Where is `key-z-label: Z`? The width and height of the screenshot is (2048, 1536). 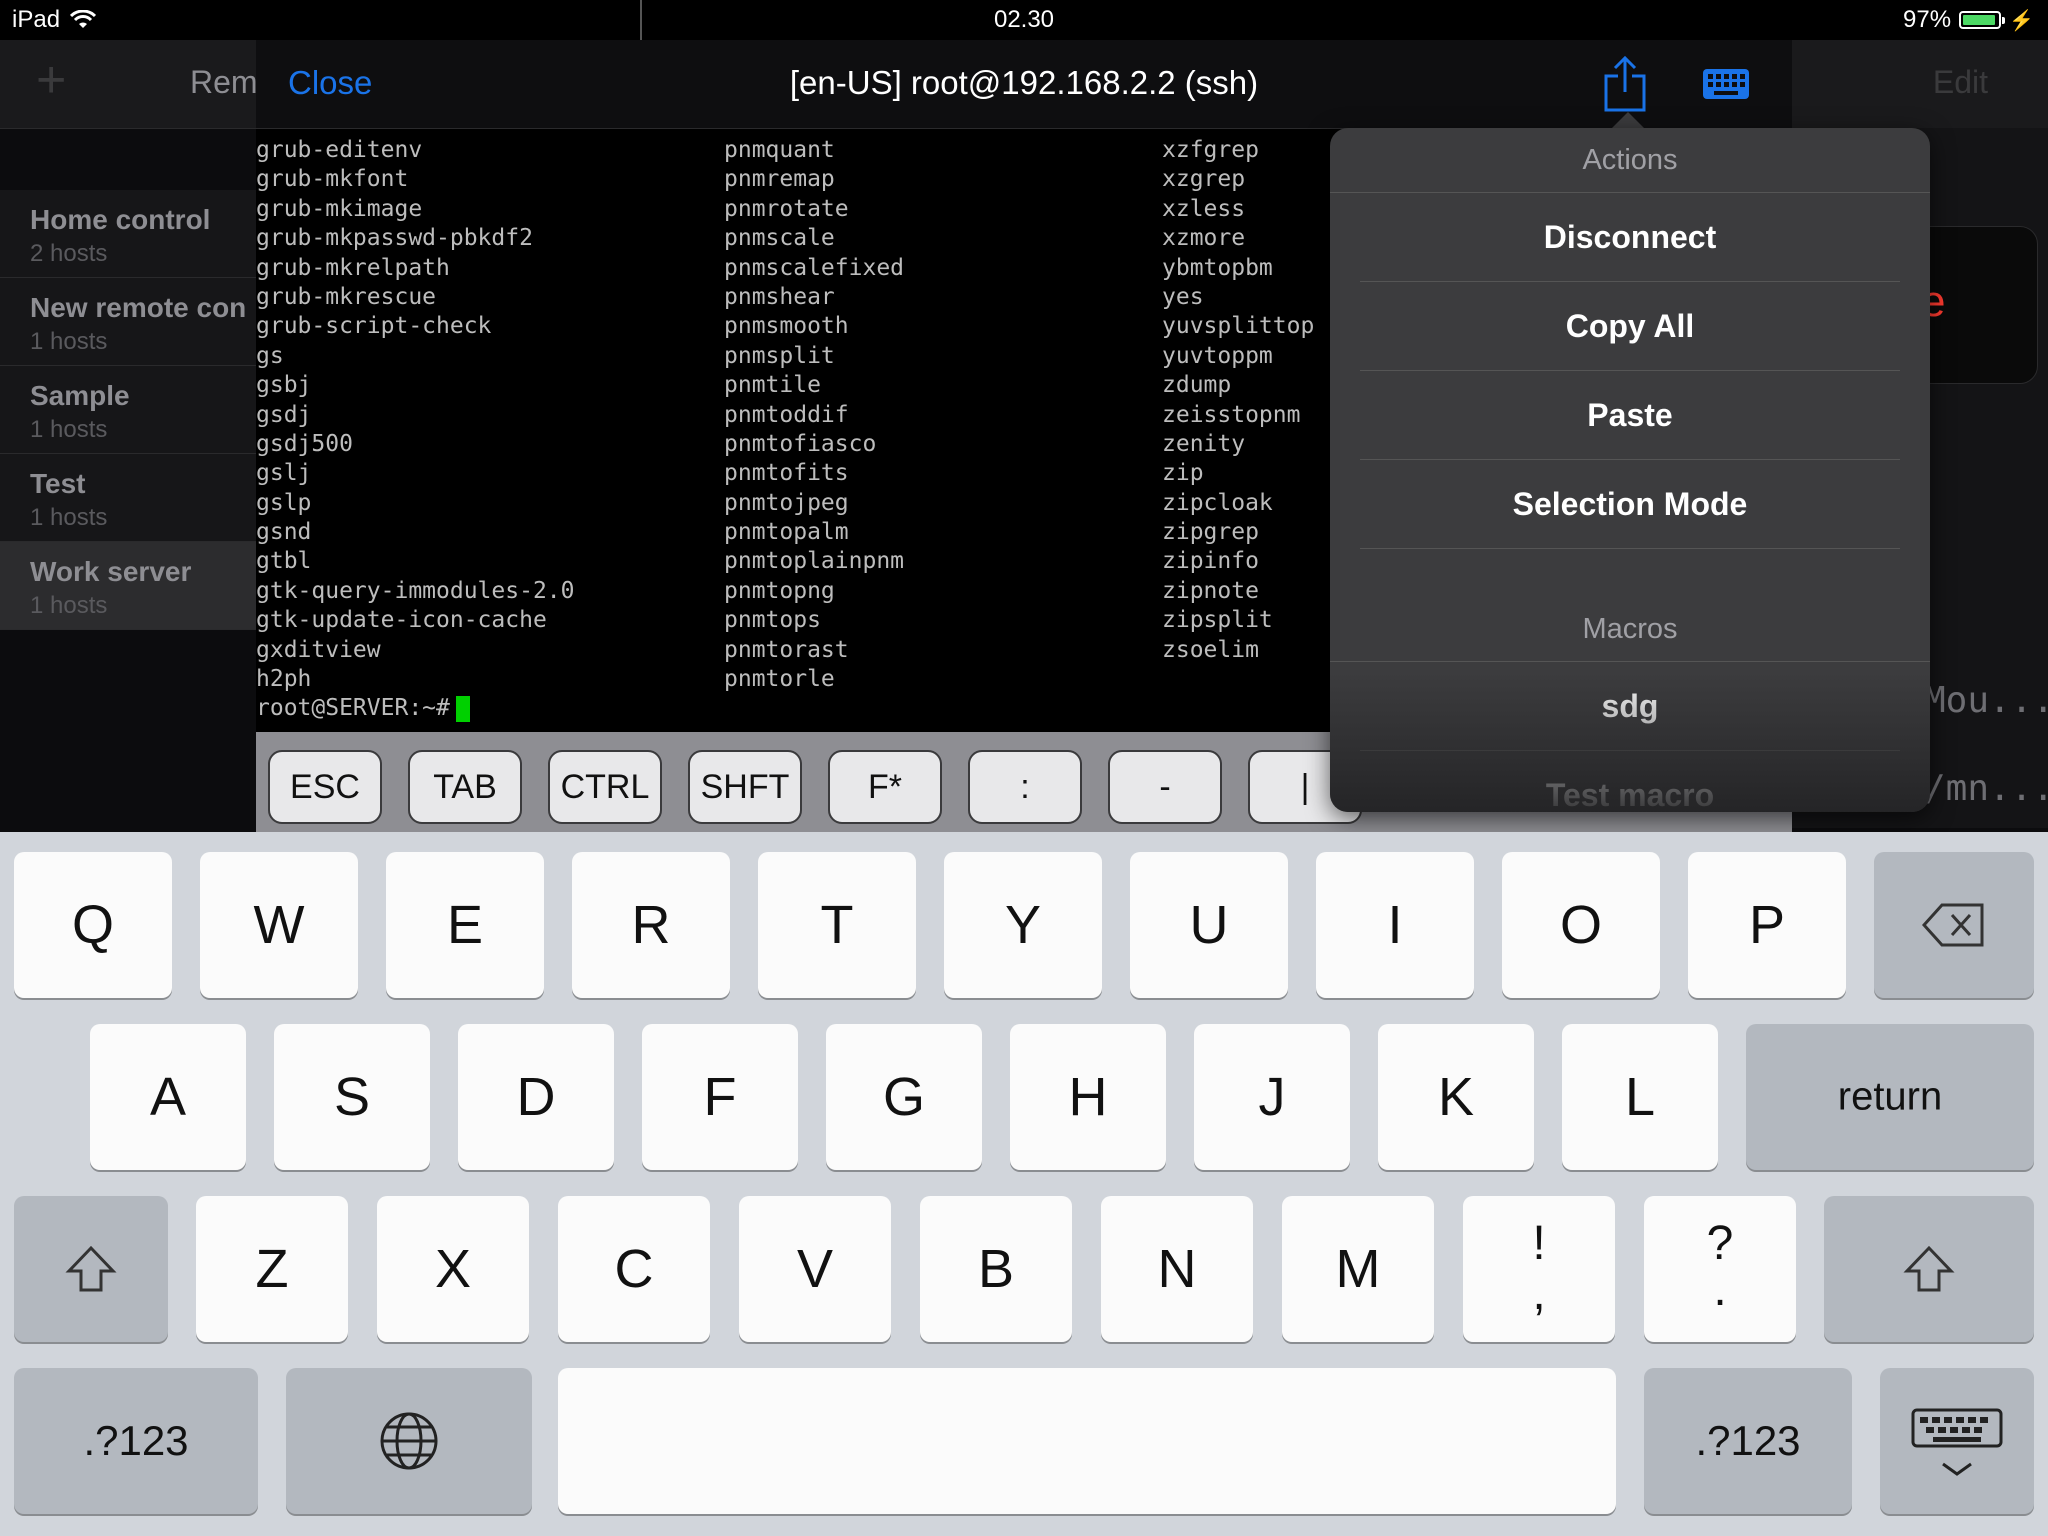 key-z-label: Z is located at coordinates (272, 1269).